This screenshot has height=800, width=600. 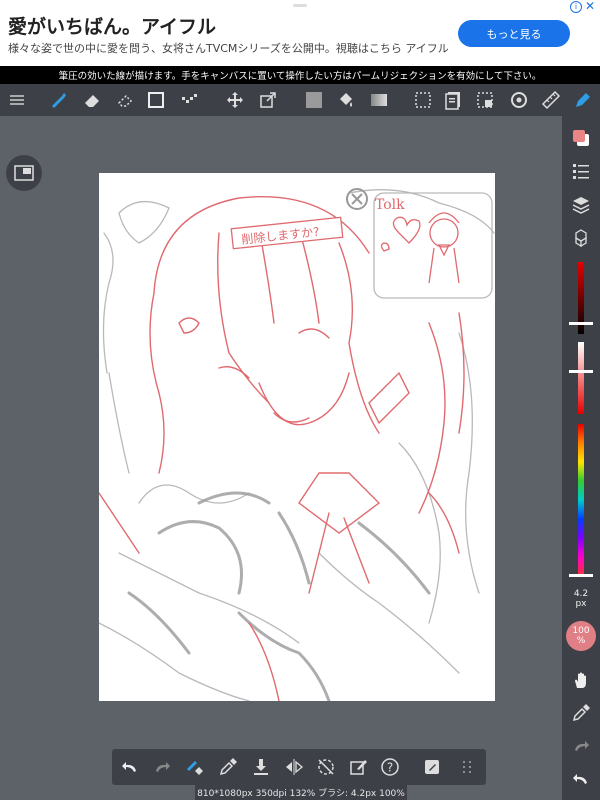 I want to click on bottom-toolbar: ?, so click(x=299, y=767).